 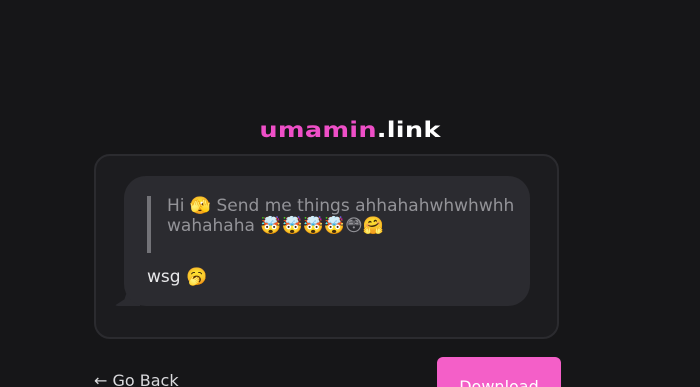 What do you see at coordinates (177, 277) in the screenshot?
I see `reply-text: wsg 🥱` at bounding box center [177, 277].